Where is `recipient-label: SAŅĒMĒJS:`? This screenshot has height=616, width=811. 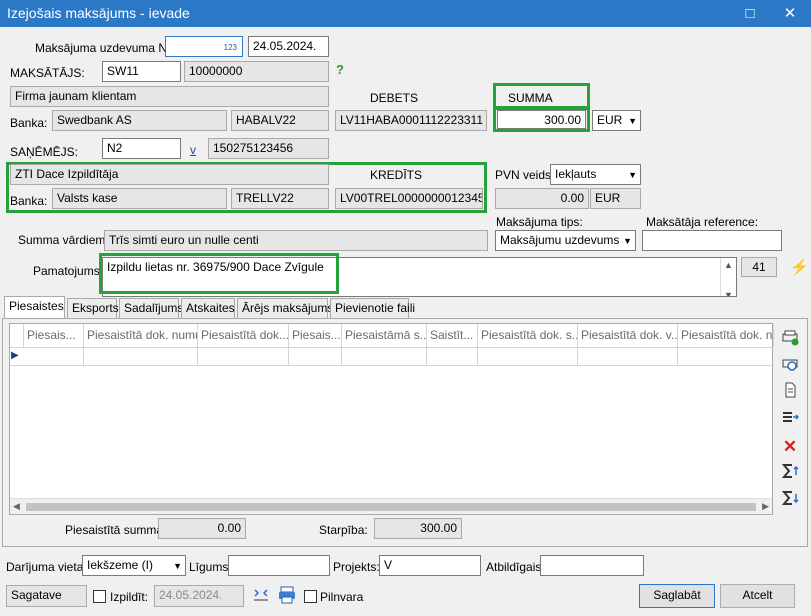 recipient-label: SAŅĒMĒJS: is located at coordinates (44, 152).